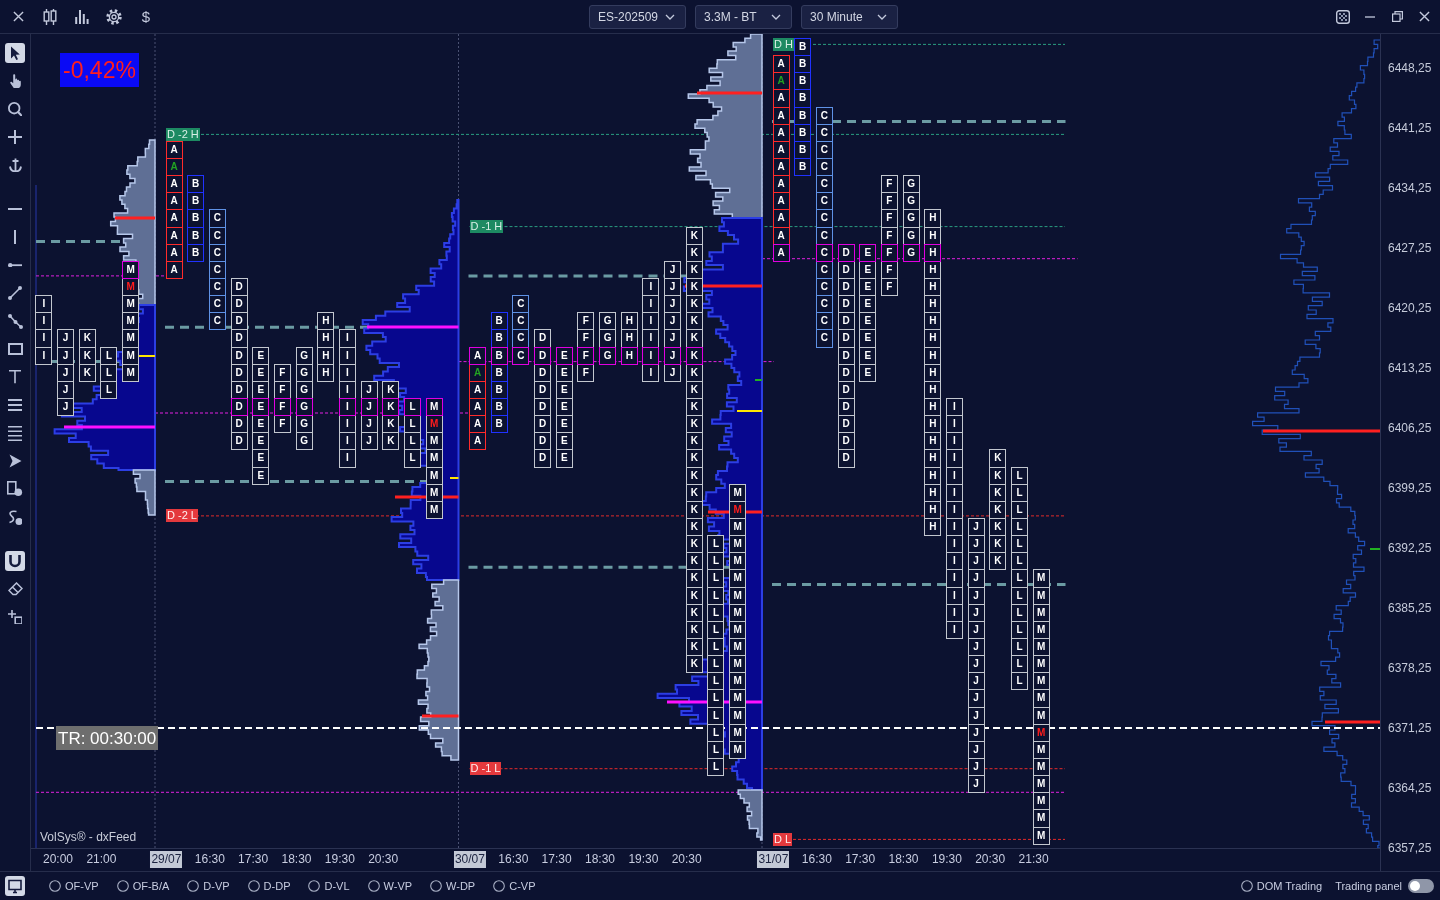 This screenshot has width=1440, height=900. I want to click on polyline-icon, so click(15, 321).